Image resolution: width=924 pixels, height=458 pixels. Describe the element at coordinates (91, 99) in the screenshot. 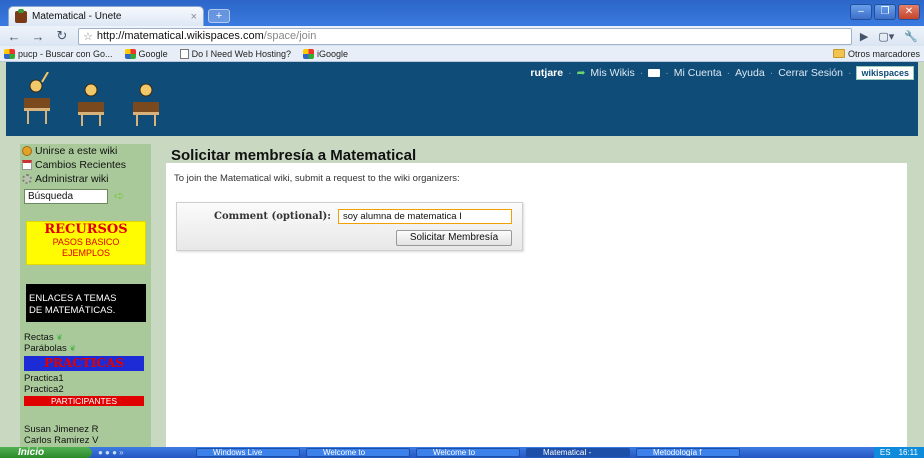

I see `classroom-logo` at that location.